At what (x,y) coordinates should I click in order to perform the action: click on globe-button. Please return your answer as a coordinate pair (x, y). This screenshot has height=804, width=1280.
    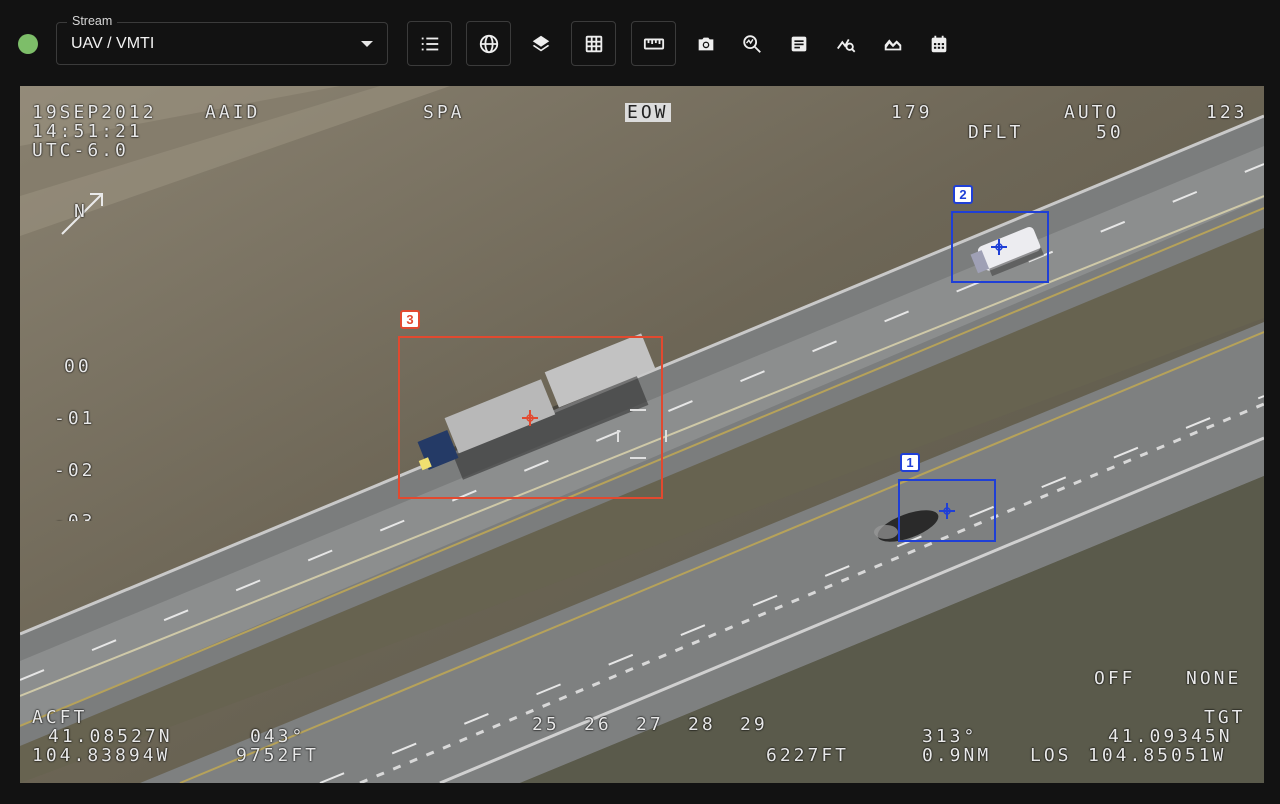
    Looking at the image, I should click on (488, 43).